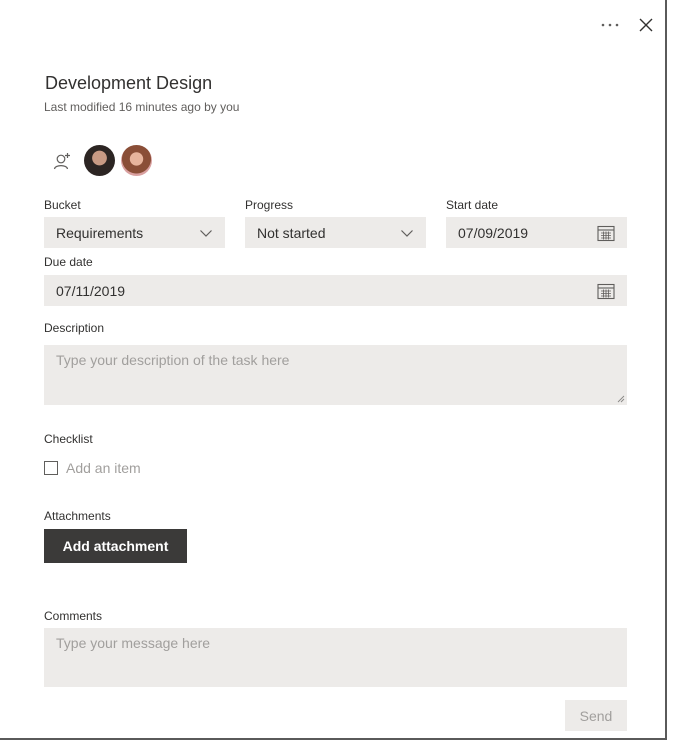  Describe the element at coordinates (536, 232) in the screenshot. I see `start-date-field: 07/09/2019` at that location.